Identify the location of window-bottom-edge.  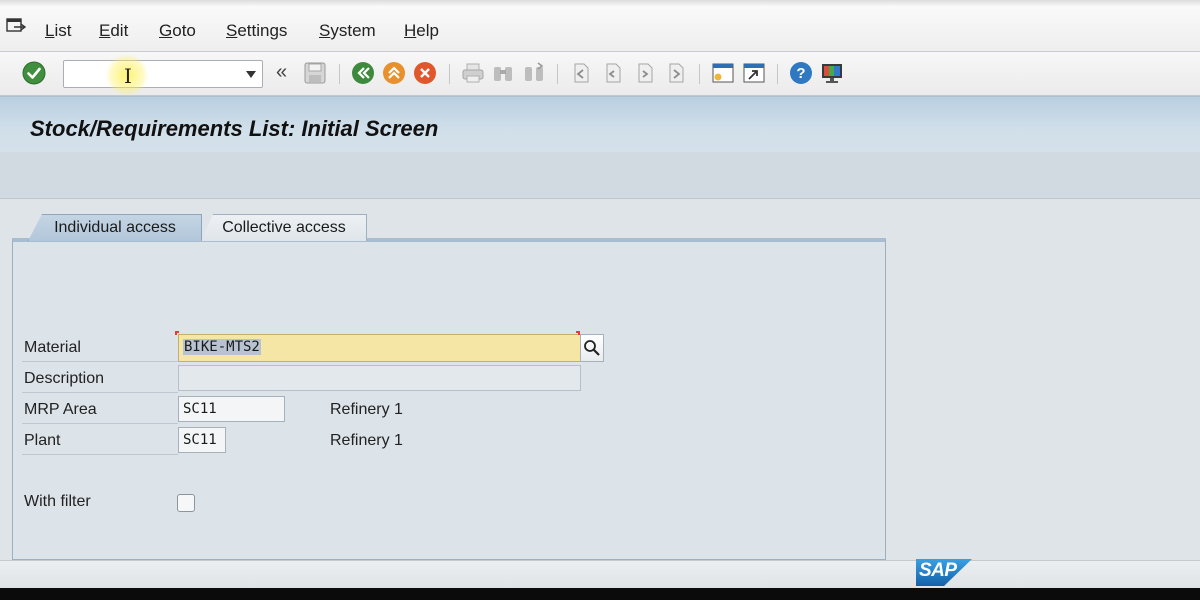
(600, 594).